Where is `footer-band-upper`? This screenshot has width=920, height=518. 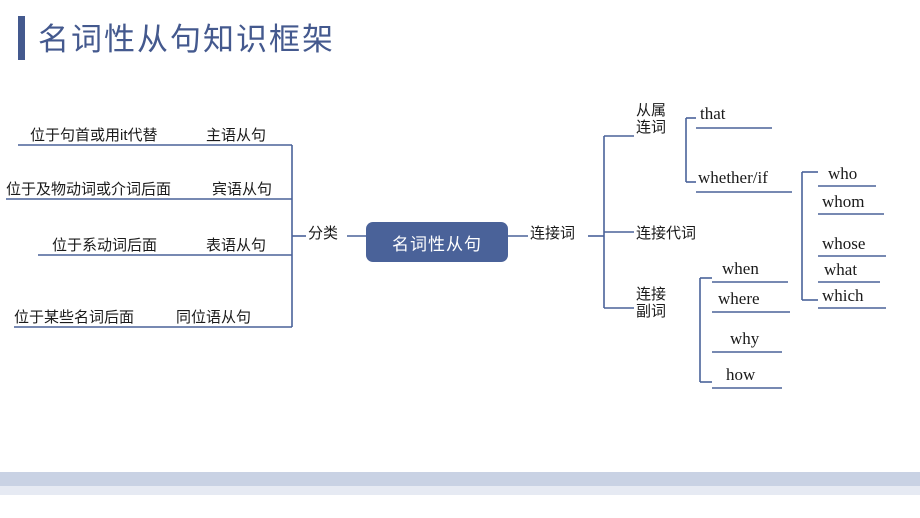
footer-band-upper is located at coordinates (460, 479).